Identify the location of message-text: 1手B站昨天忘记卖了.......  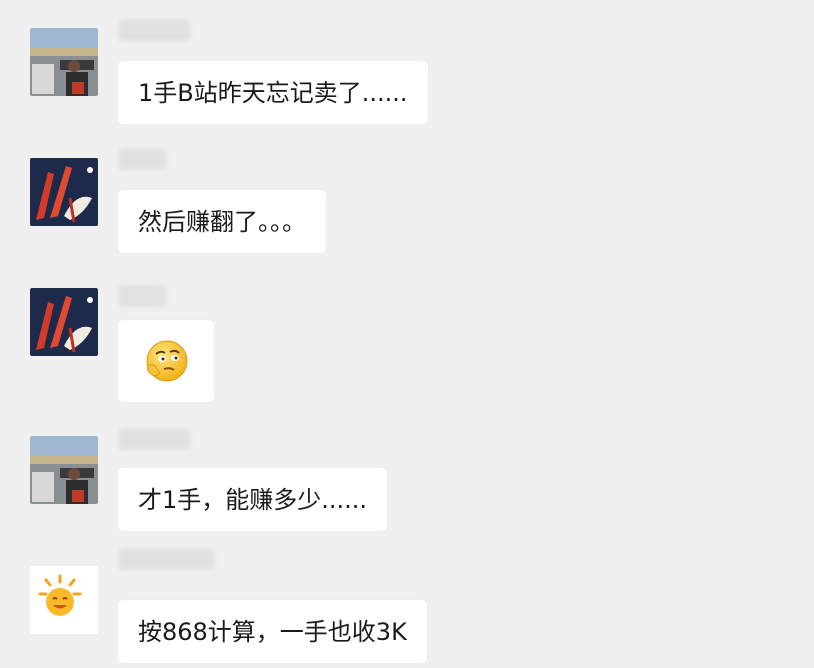
(273, 92).